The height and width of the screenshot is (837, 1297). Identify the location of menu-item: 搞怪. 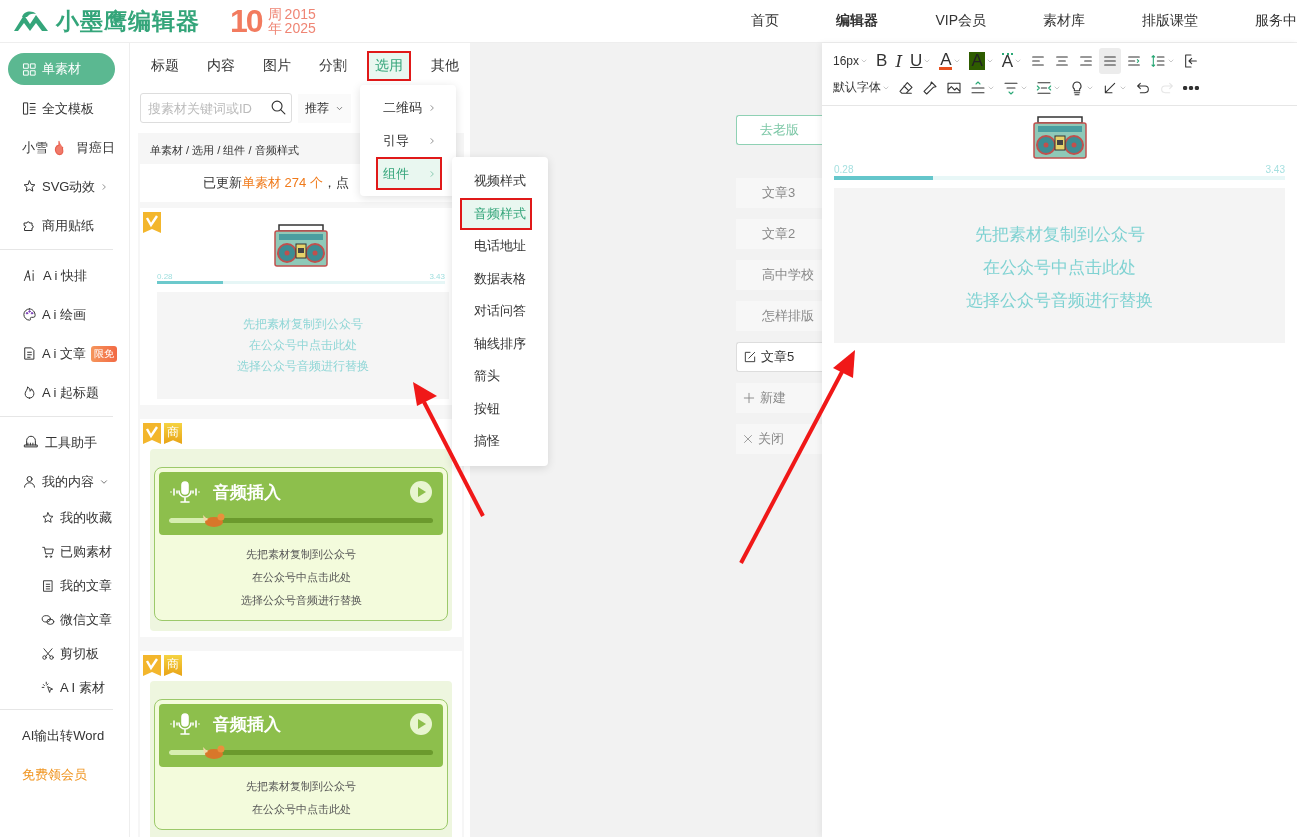
(483, 441).